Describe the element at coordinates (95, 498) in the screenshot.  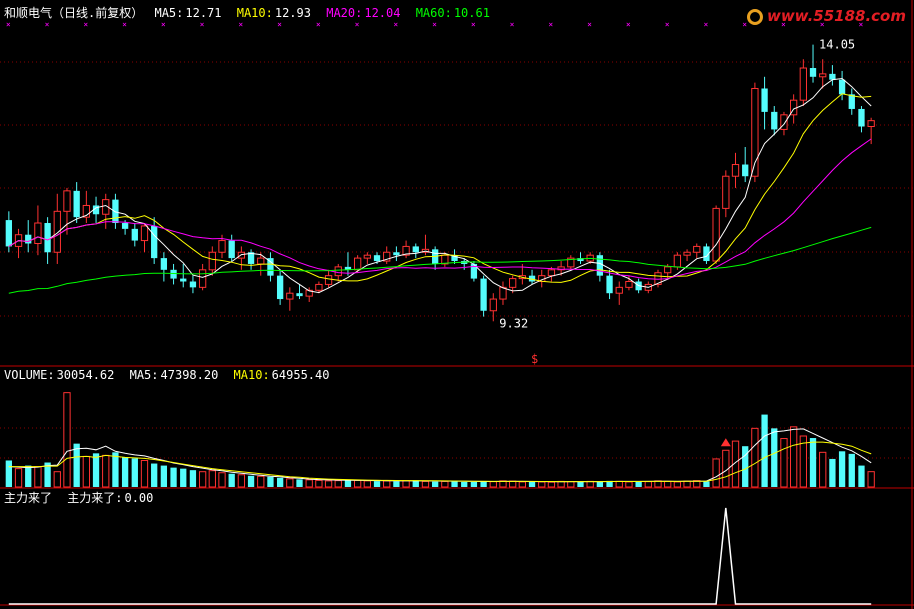
I see `indicator-line-label: 主力来了:` at that location.